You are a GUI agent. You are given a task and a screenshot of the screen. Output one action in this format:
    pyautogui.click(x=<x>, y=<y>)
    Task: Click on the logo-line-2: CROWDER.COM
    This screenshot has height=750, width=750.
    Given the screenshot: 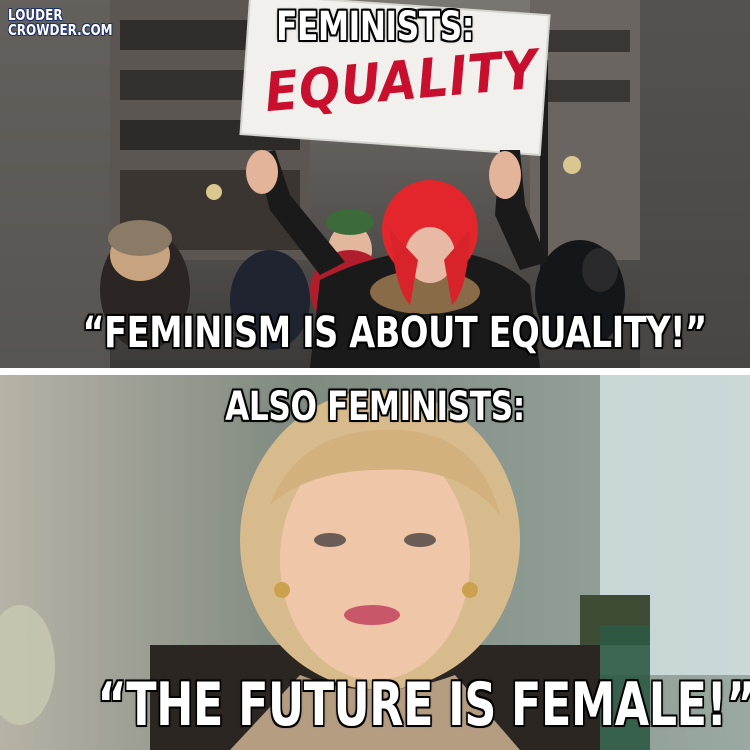 What is the action you would take?
    pyautogui.click(x=60, y=30)
    